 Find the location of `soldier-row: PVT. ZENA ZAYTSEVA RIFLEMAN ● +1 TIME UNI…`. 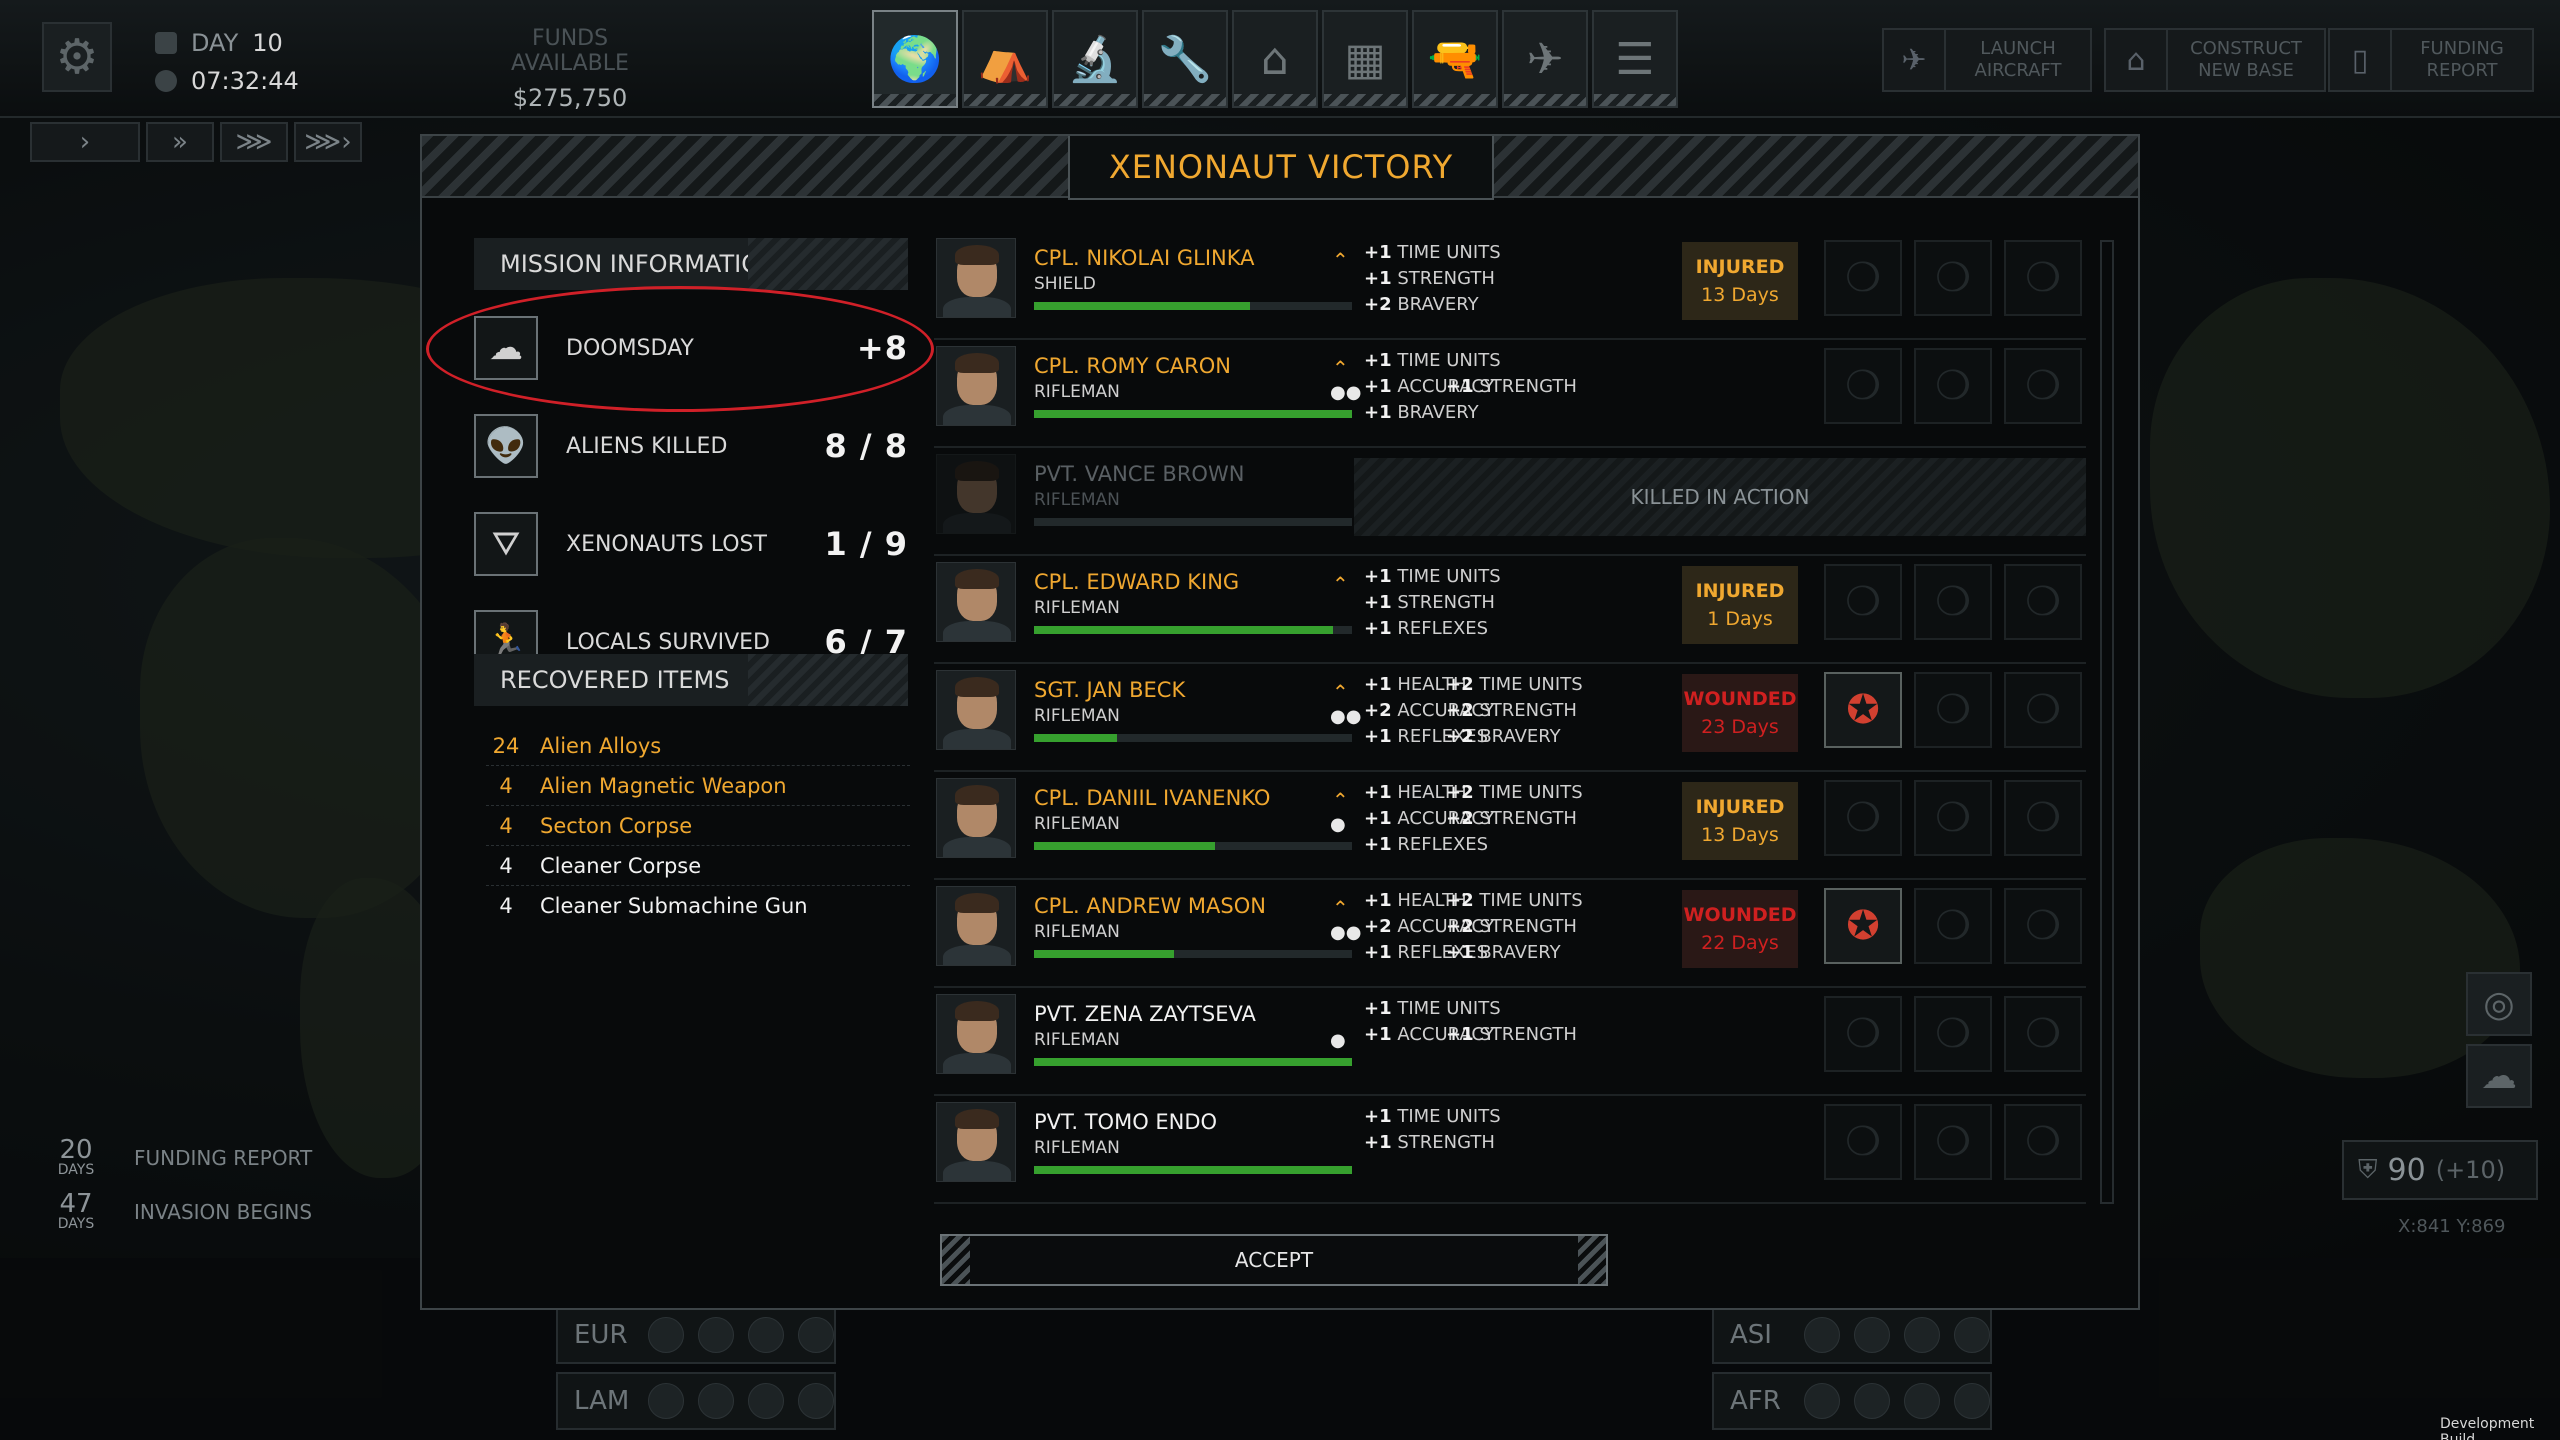

soldier-row: PVT. ZENA ZAYTSEVA RIFLEMAN ● +1 TIME UNI… is located at coordinates (1510, 1042).